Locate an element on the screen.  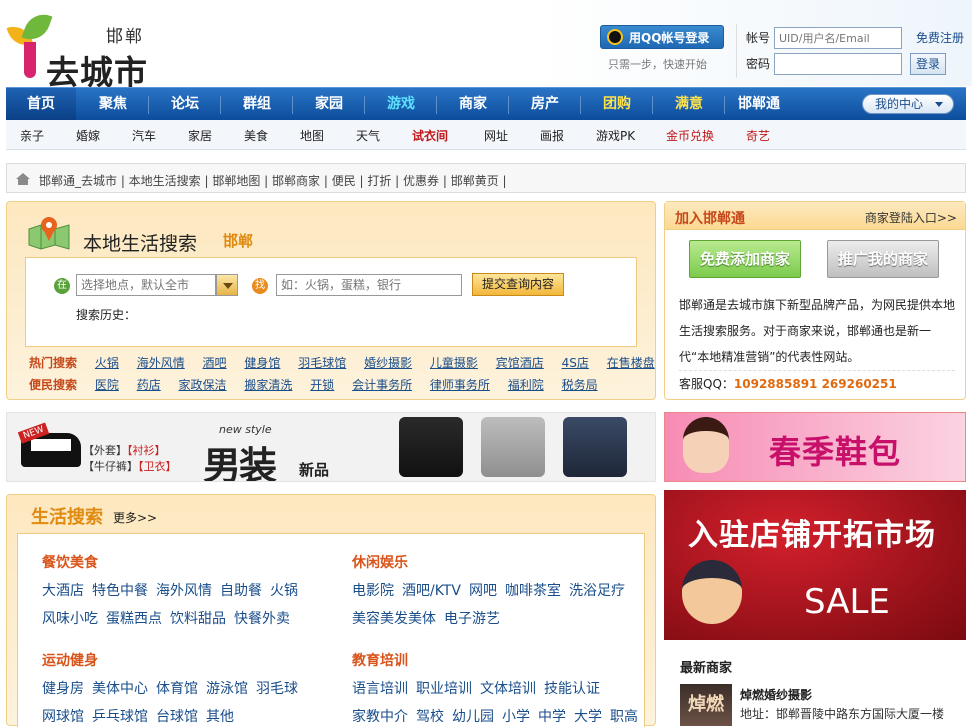
convenience-link: 福利院 is located at coordinates (526, 385).